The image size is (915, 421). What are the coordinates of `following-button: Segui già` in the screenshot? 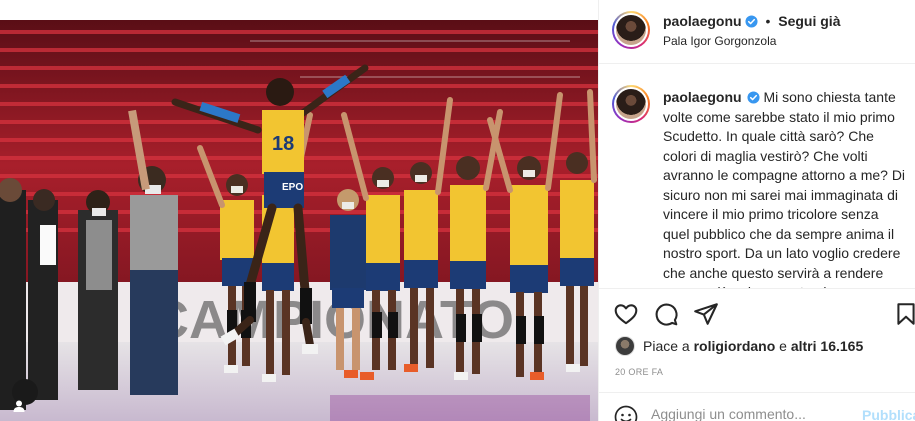 It's located at (809, 21).